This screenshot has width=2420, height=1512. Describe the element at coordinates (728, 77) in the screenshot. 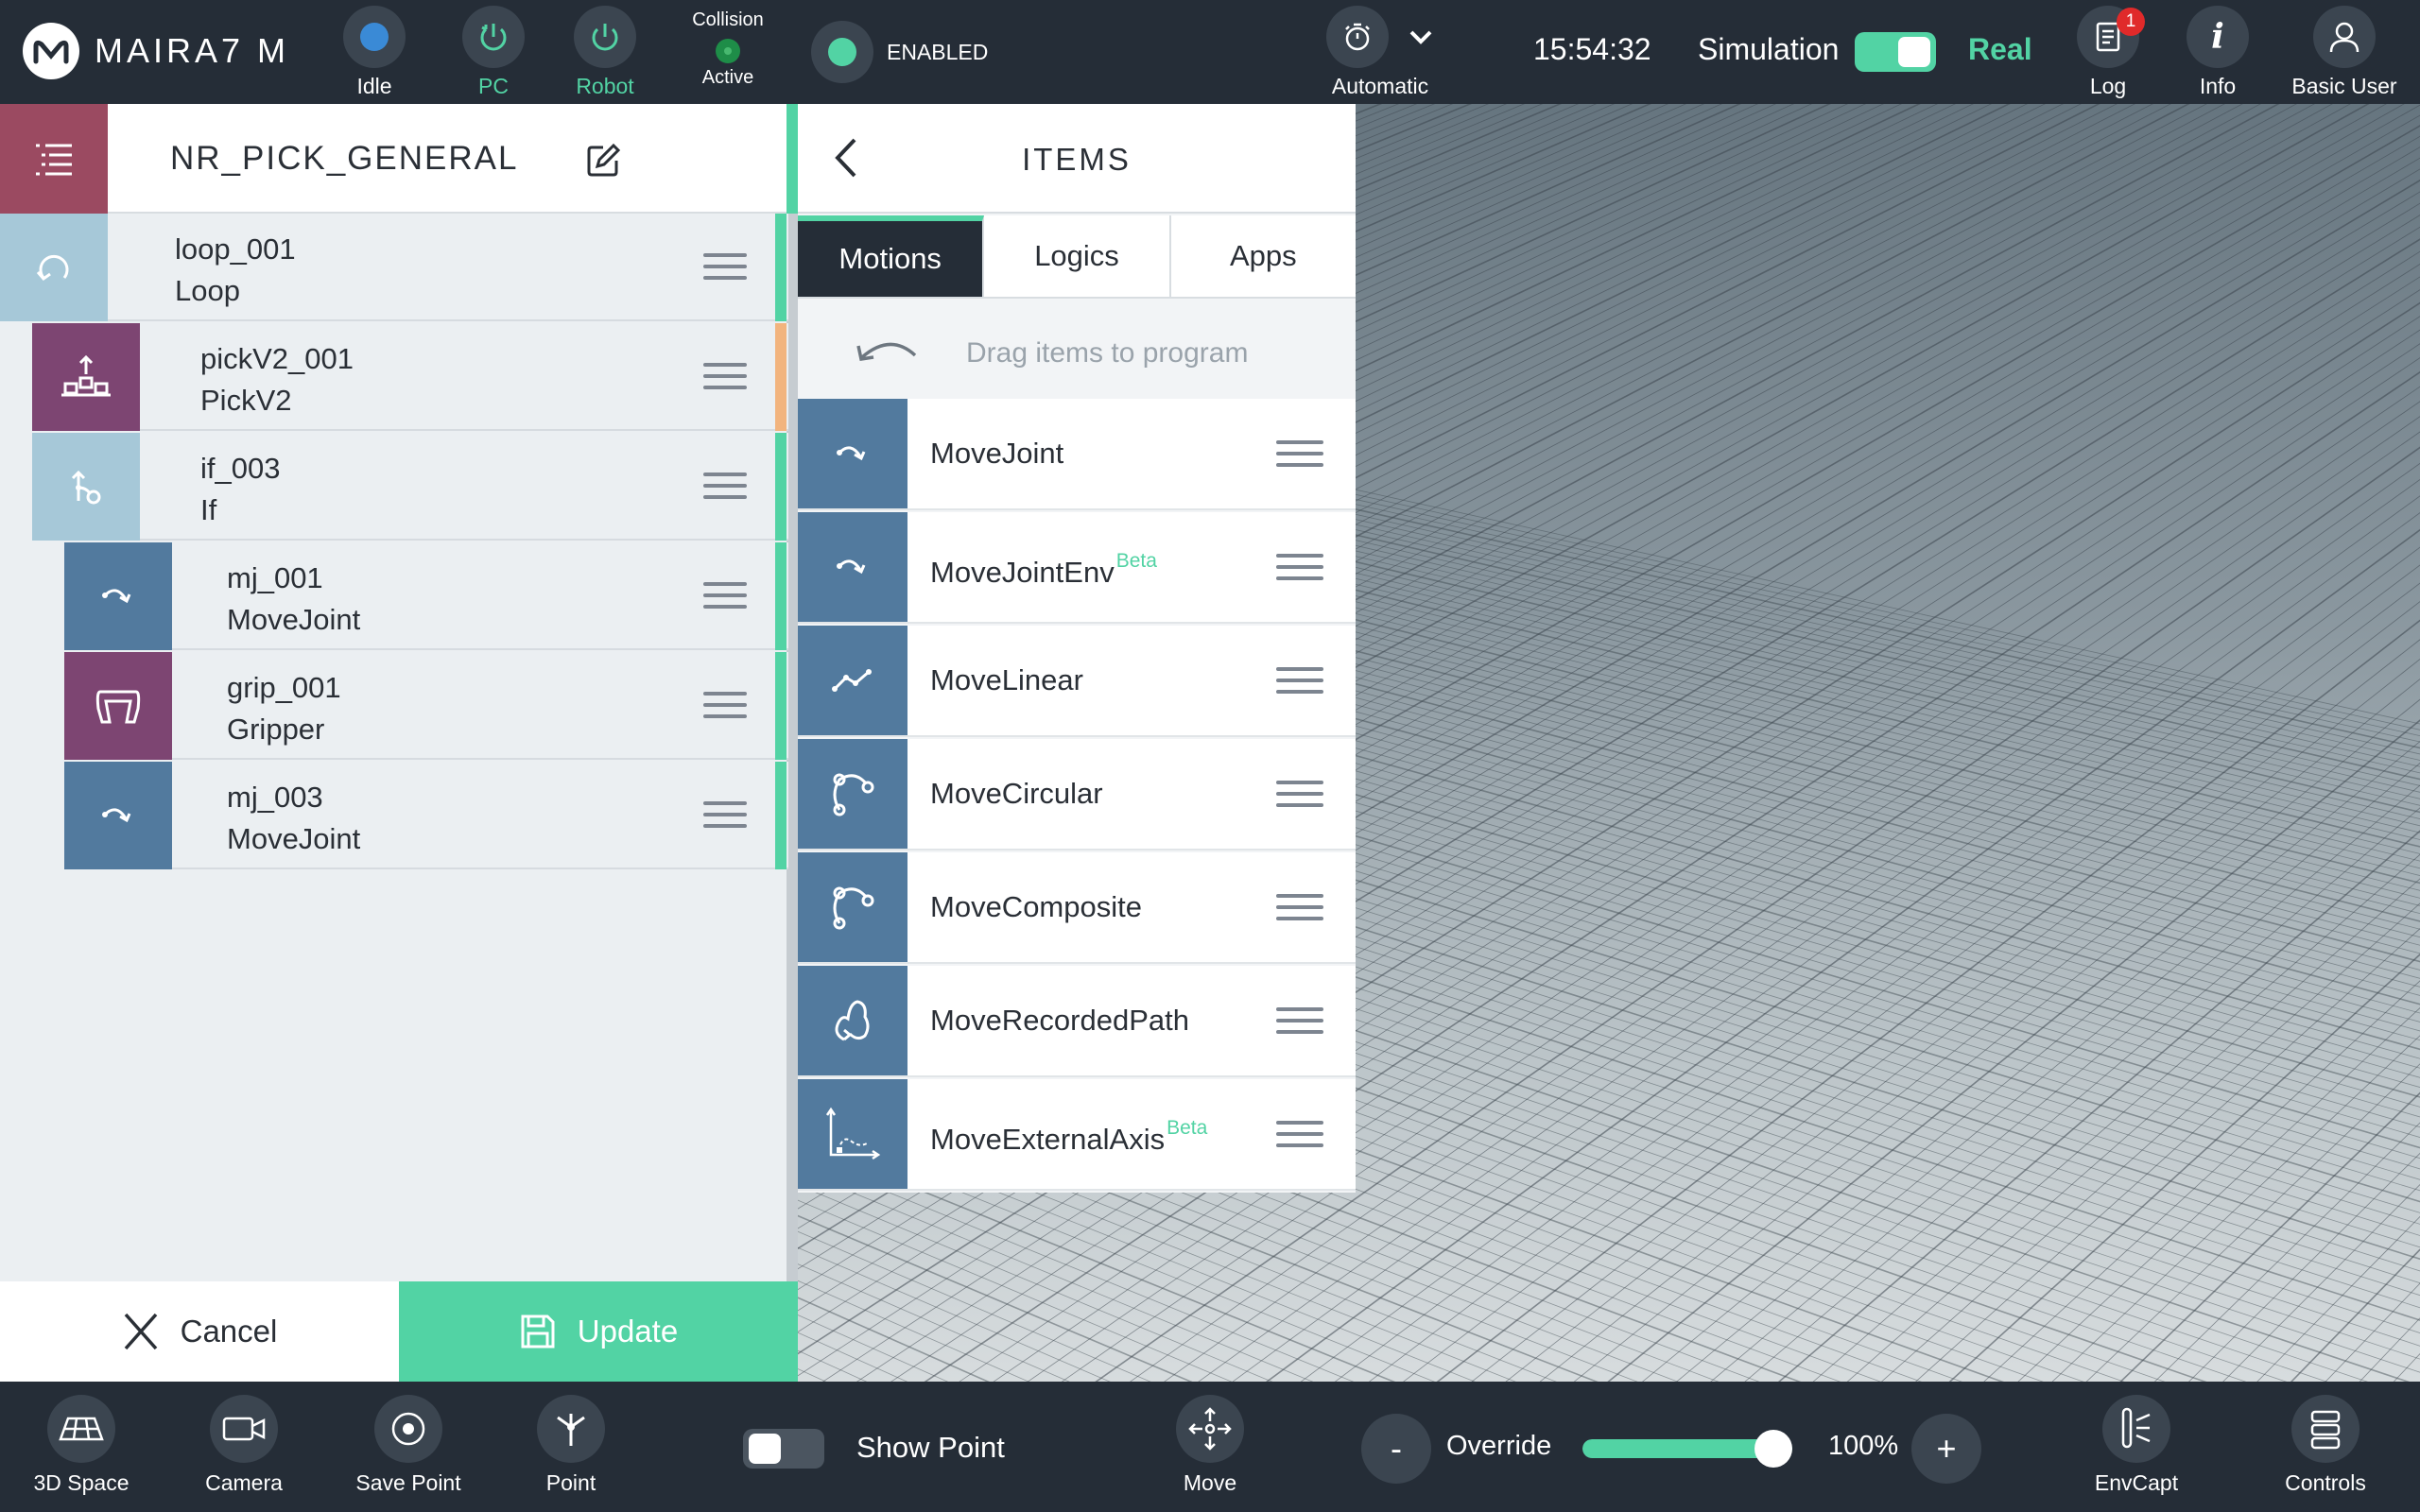

I see `collision-state: Active` at that location.